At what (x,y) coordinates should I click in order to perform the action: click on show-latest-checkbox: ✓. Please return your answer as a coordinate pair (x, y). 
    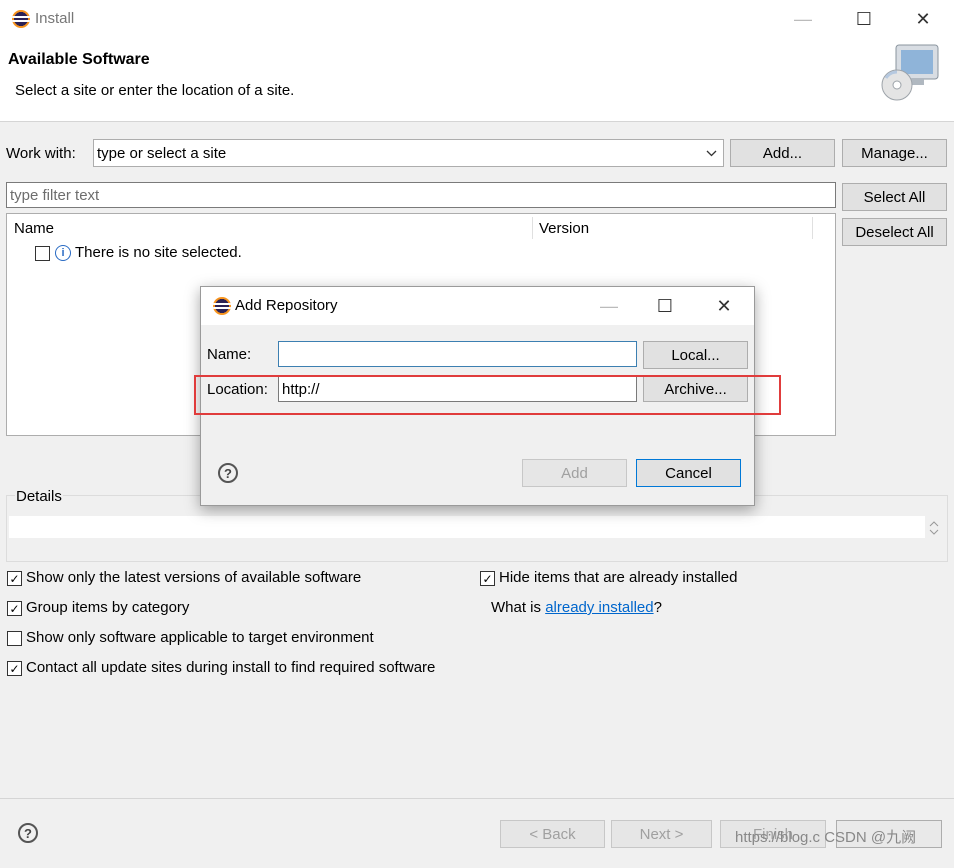
    Looking at the image, I should click on (14, 578).